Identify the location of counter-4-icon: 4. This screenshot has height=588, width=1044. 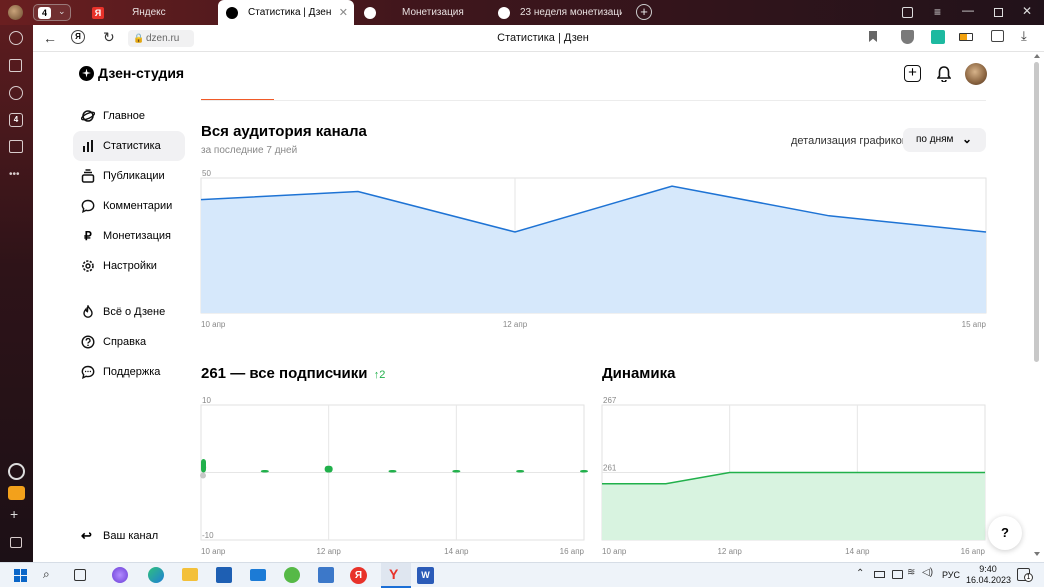
(16, 120).